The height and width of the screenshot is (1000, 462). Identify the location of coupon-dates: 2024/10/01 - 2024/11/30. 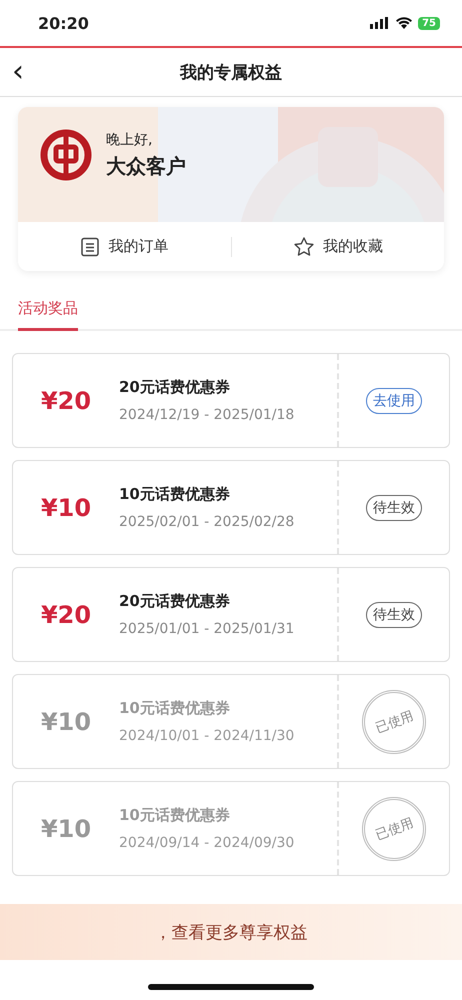
(207, 736).